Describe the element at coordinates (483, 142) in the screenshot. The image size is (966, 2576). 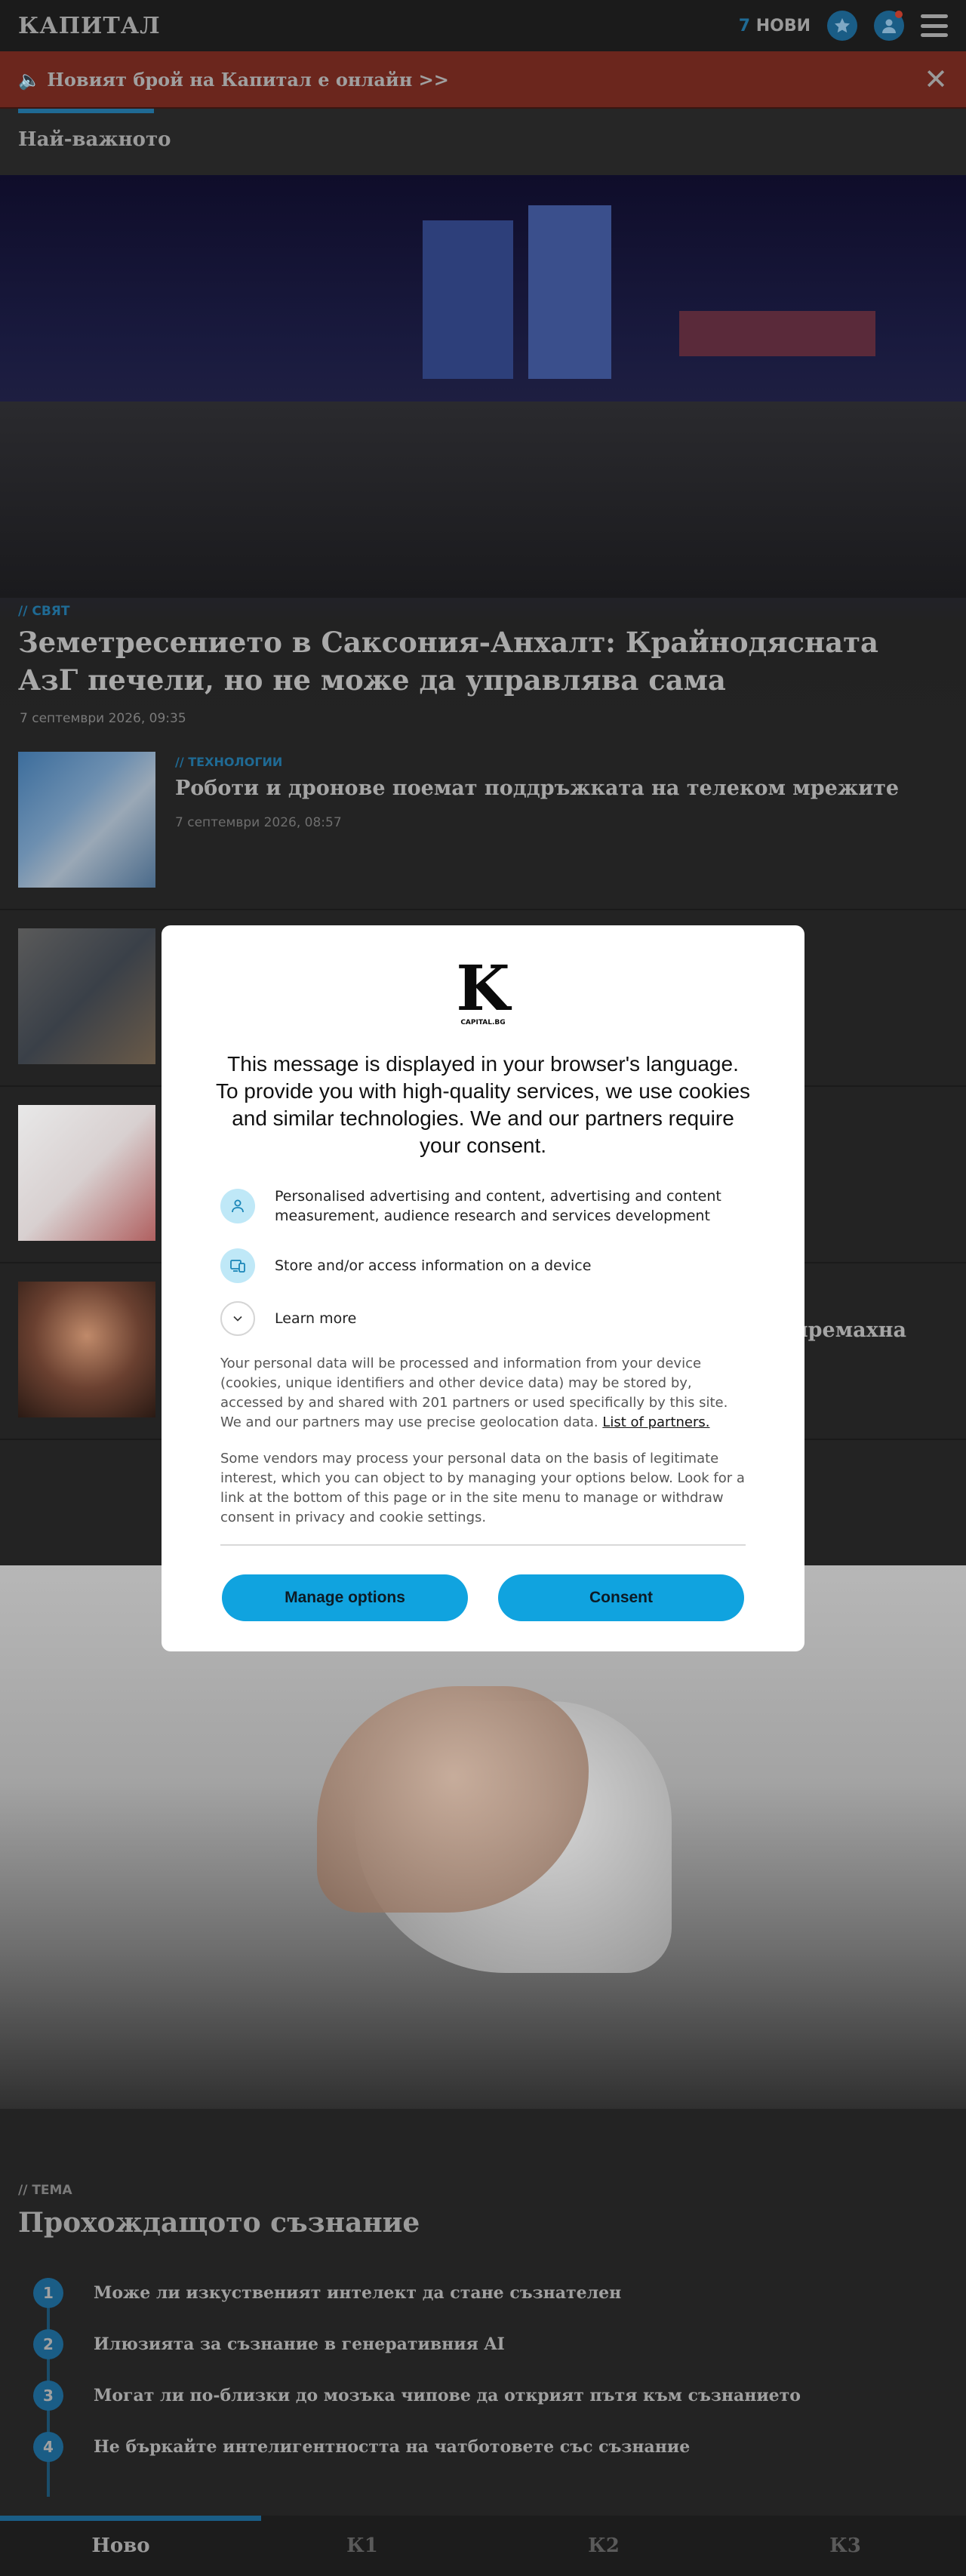
I see `section-header: Най-важното` at that location.